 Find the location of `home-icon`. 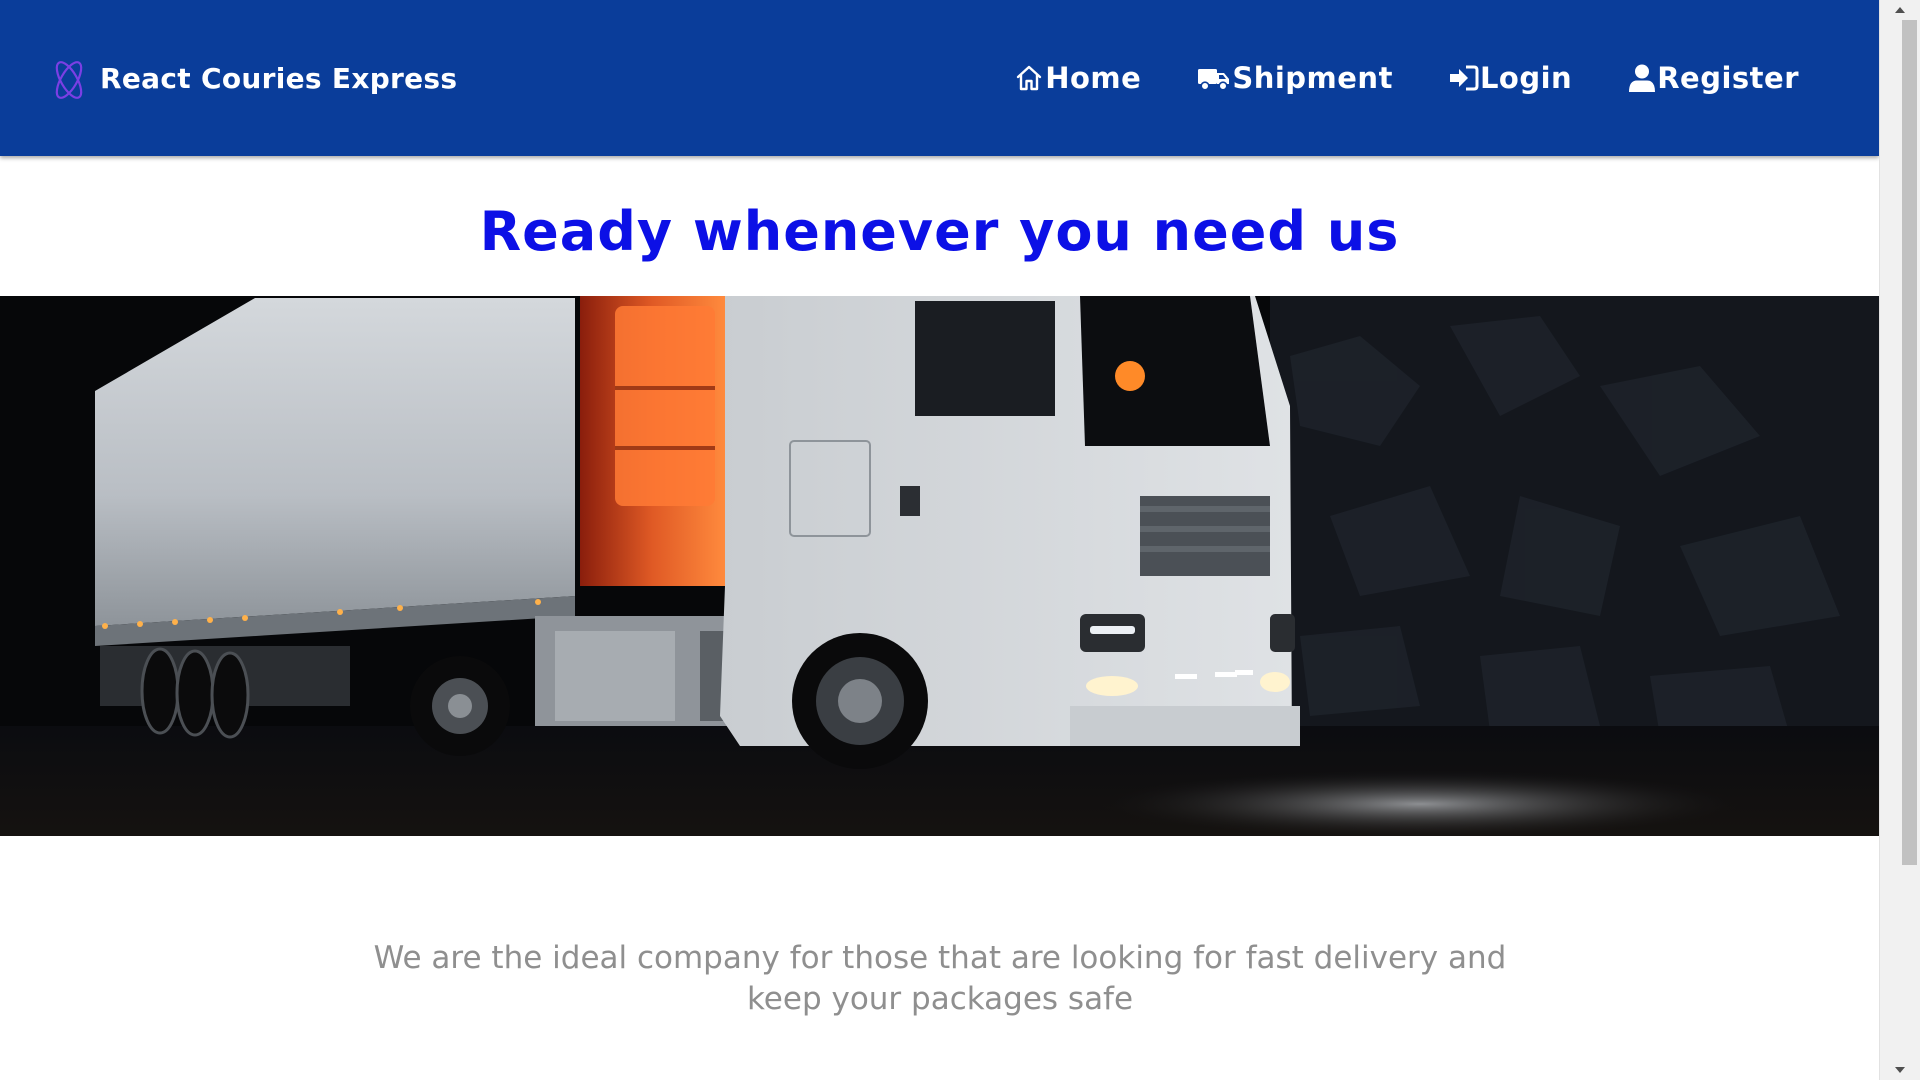

home-icon is located at coordinates (1029, 78).